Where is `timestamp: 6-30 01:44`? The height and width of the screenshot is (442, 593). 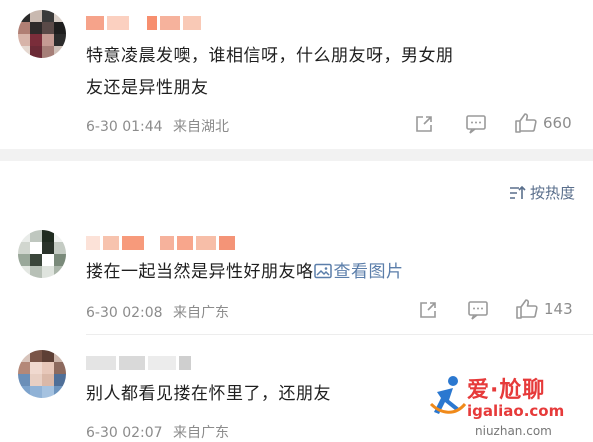
timestamp: 6-30 01:44 is located at coordinates (124, 127).